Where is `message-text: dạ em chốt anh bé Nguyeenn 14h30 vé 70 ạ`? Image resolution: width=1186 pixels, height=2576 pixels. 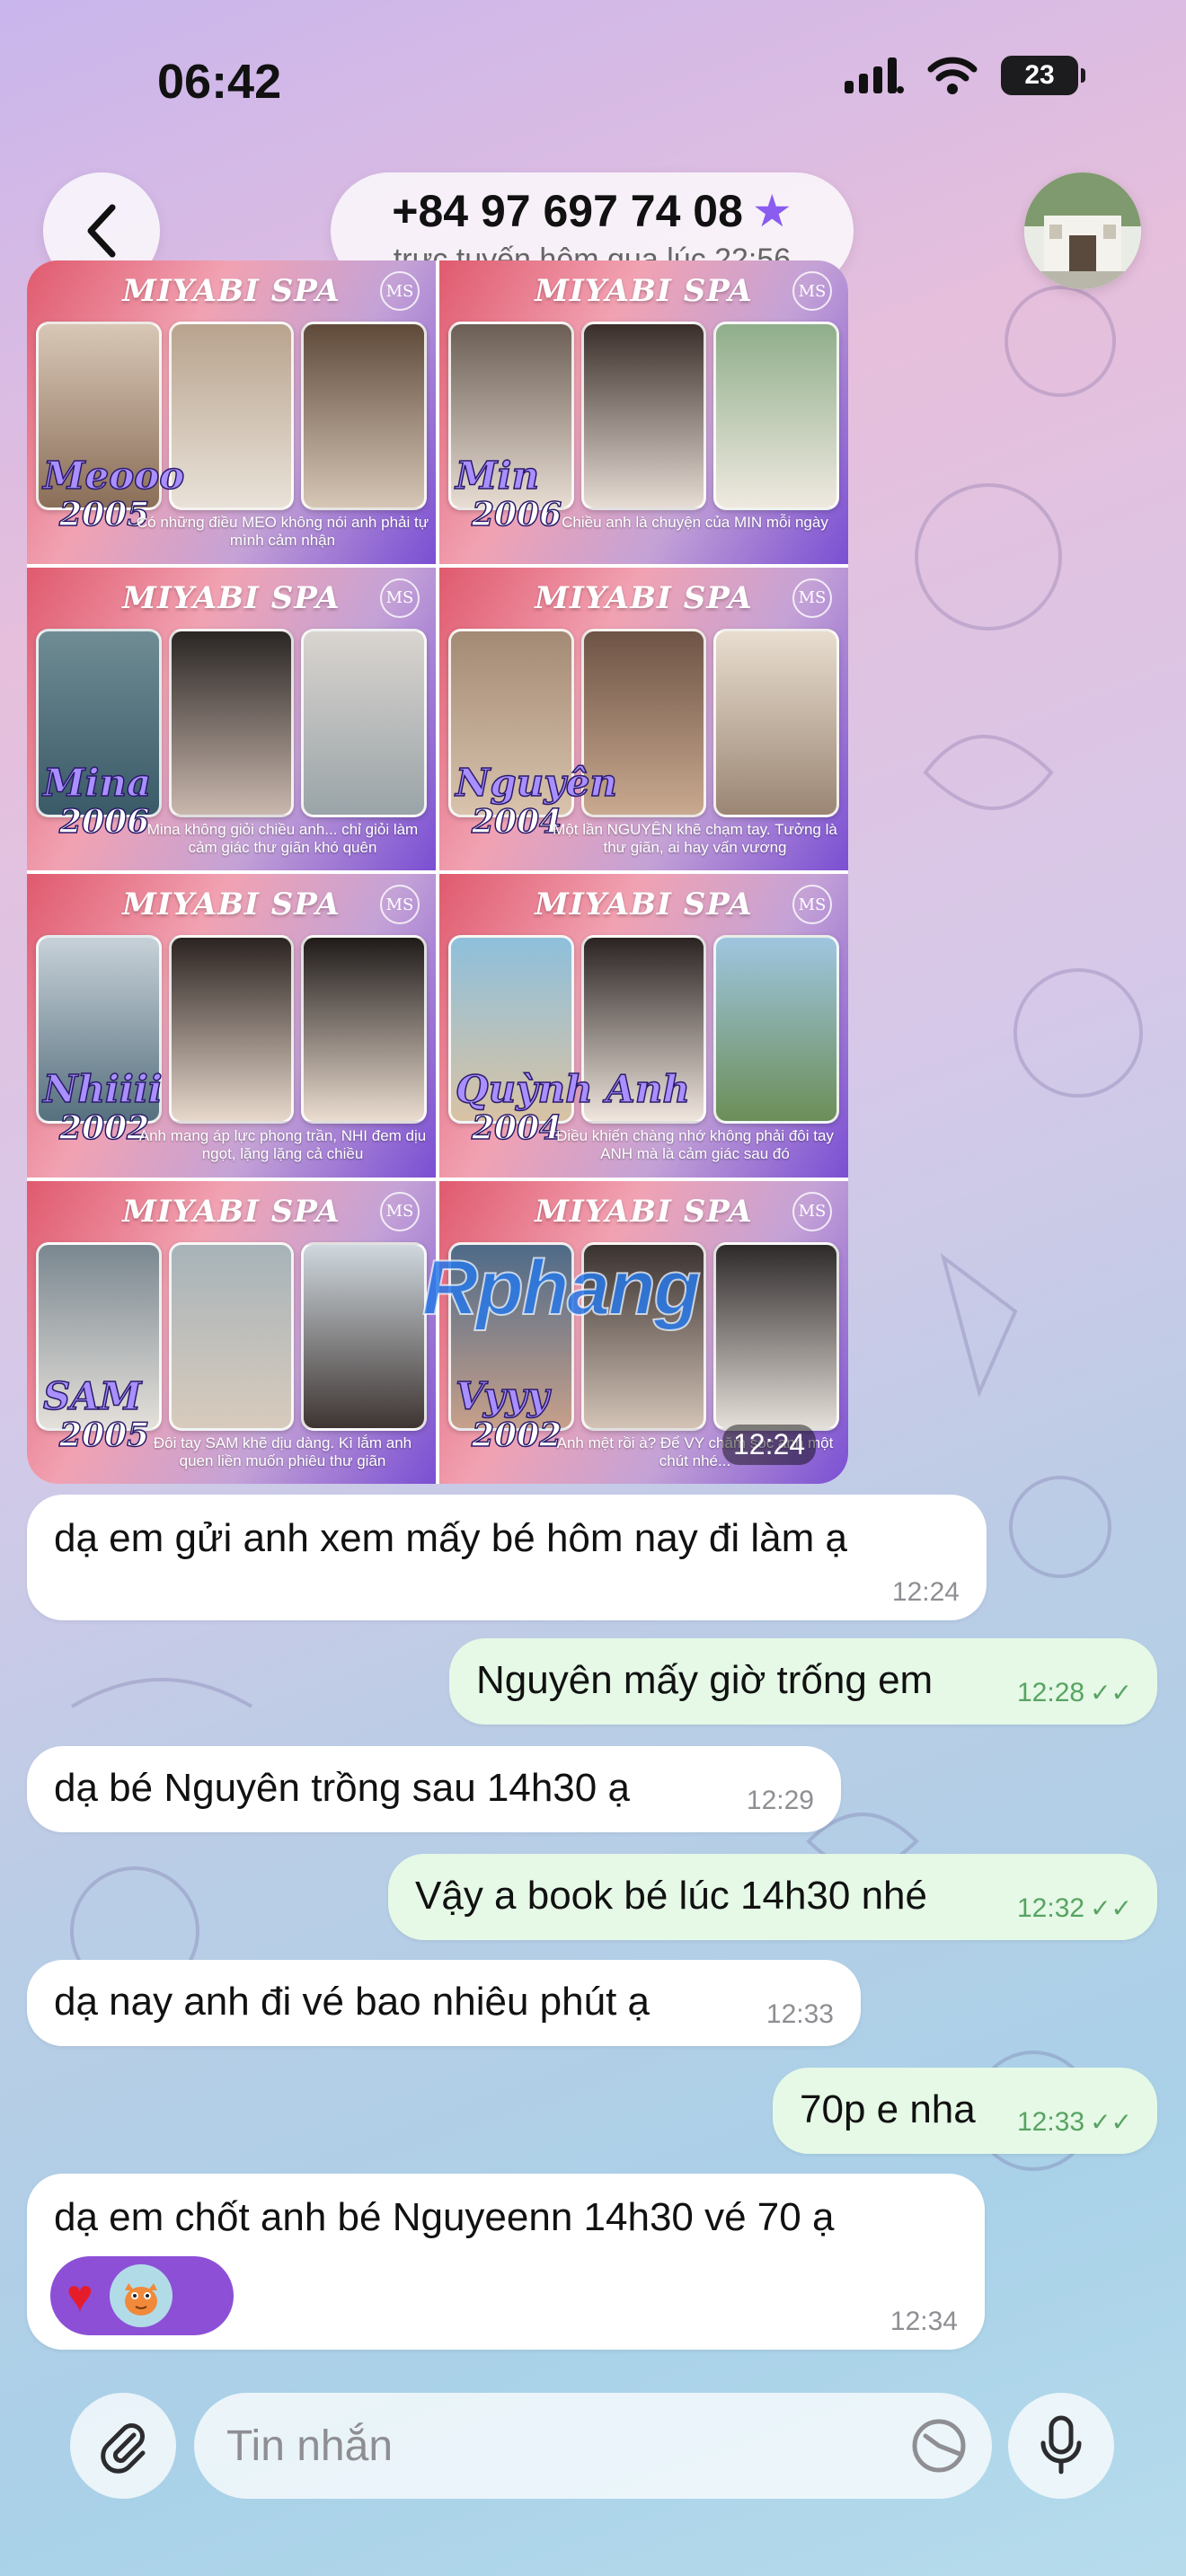 message-text: dạ em chốt anh bé Nguyeenn 14h30 vé 70 ạ is located at coordinates (444, 2217).